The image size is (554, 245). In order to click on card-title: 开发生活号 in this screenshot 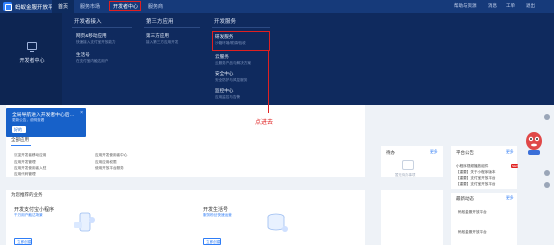, I will do `click(216, 210)`.